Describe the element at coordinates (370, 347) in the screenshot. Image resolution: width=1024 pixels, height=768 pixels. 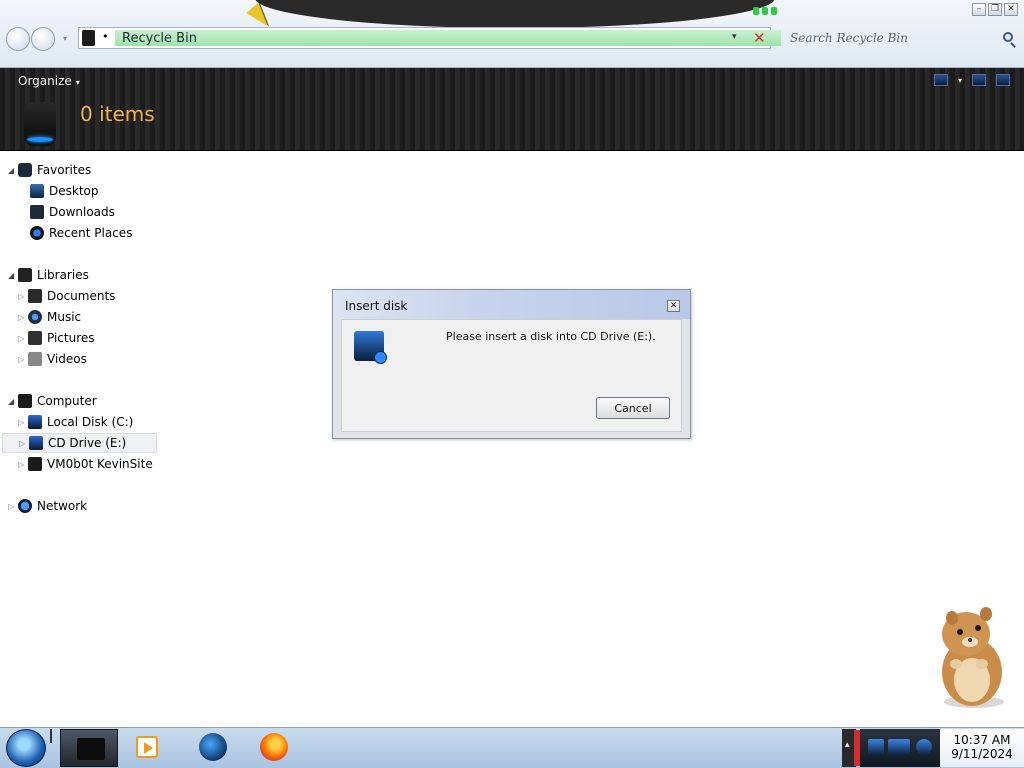
I see `cd-drive-icon` at that location.